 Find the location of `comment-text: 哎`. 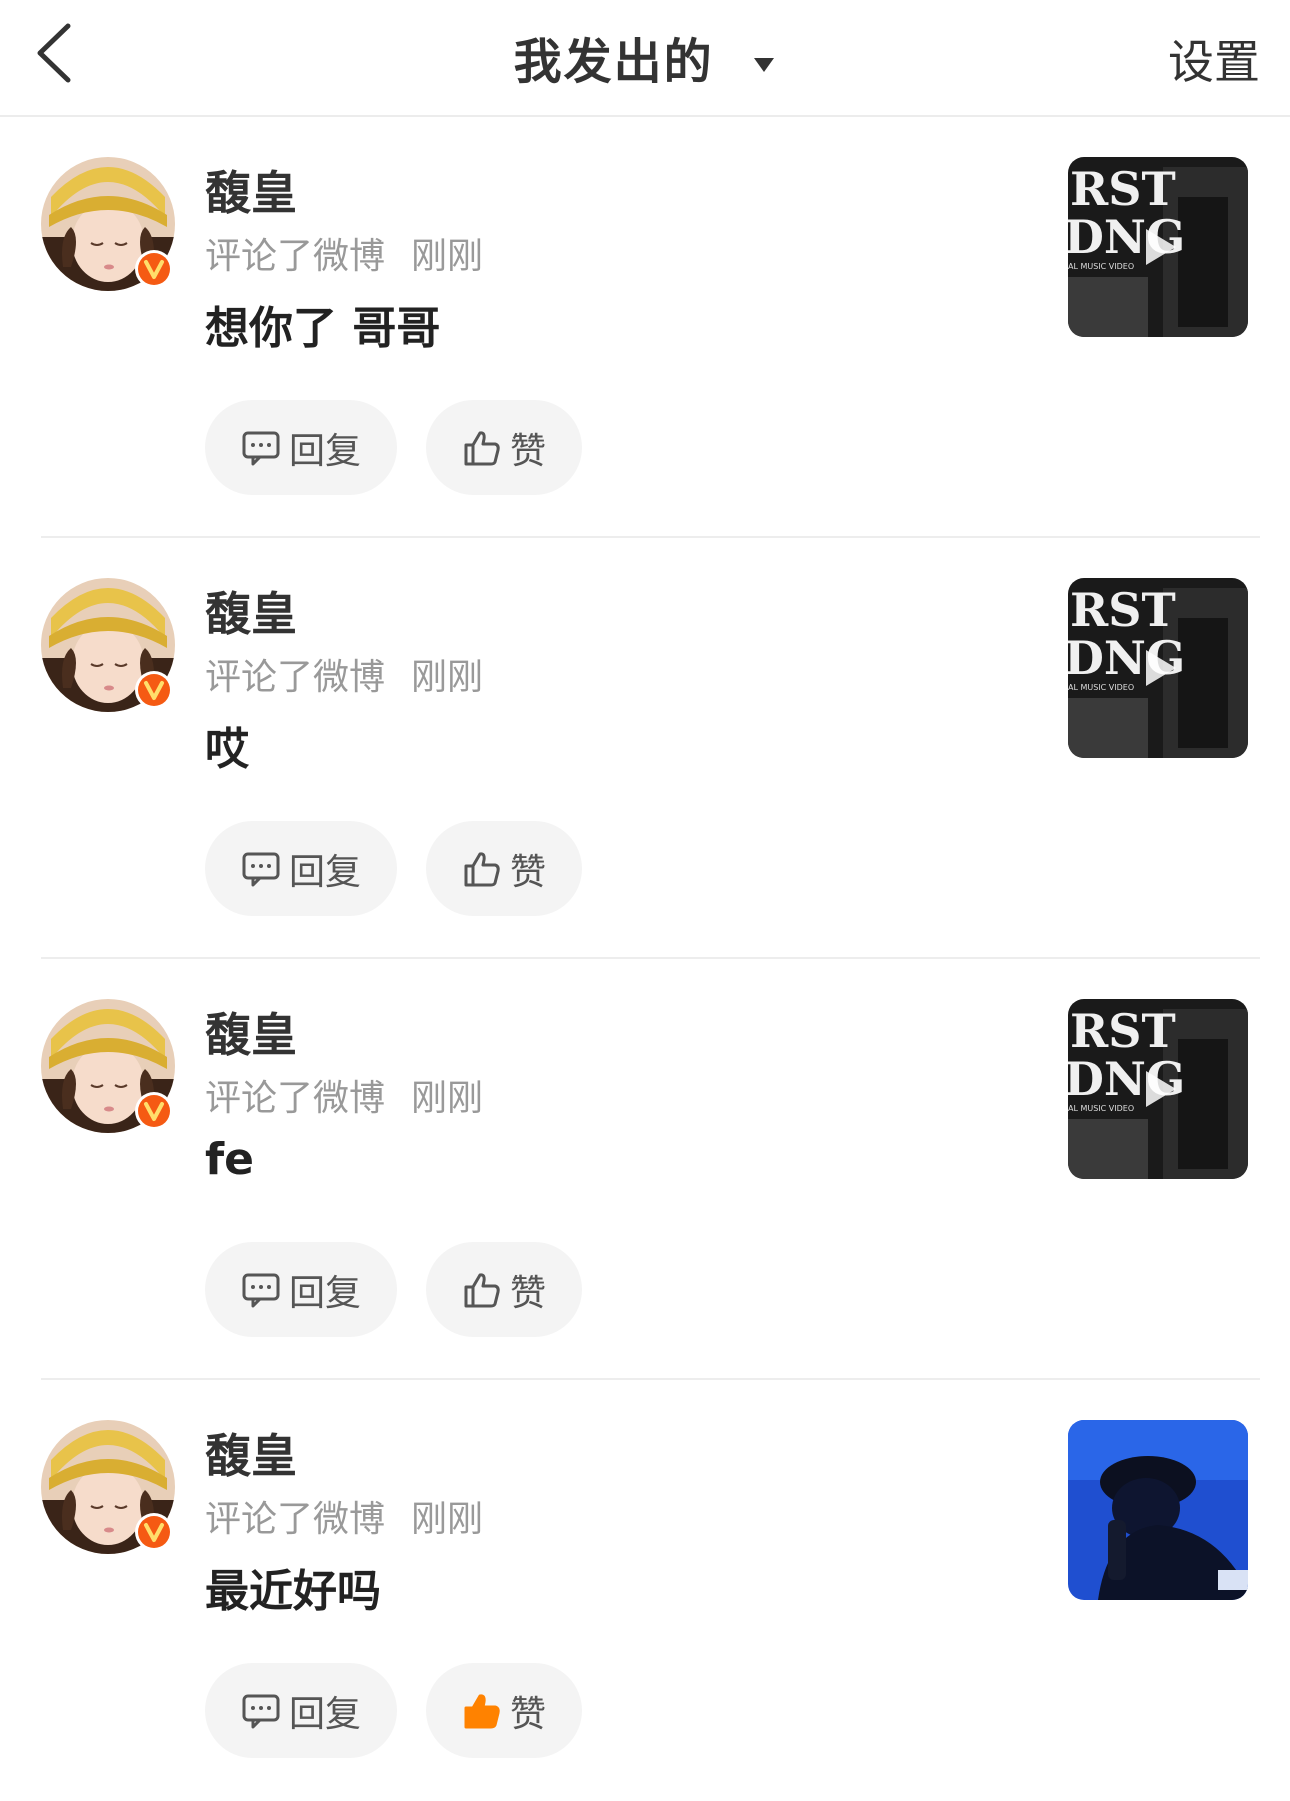

comment-text: 哎 is located at coordinates (227, 745).